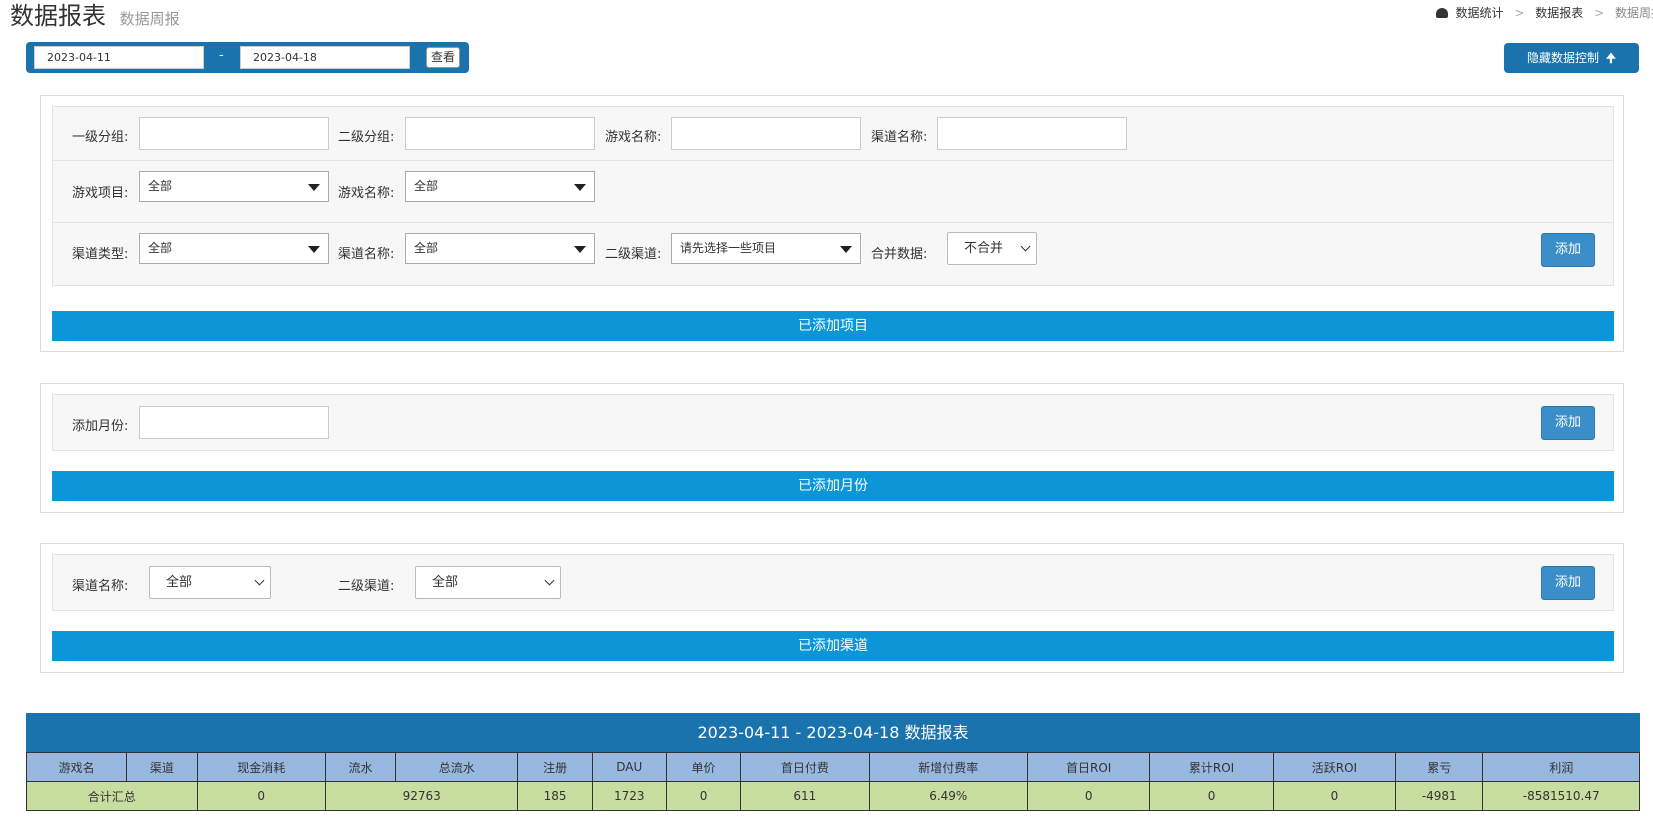 Image resolution: width=1653 pixels, height=818 pixels. What do you see at coordinates (1568, 583) in the screenshot?
I see `add-channel-button: 添加` at bounding box center [1568, 583].